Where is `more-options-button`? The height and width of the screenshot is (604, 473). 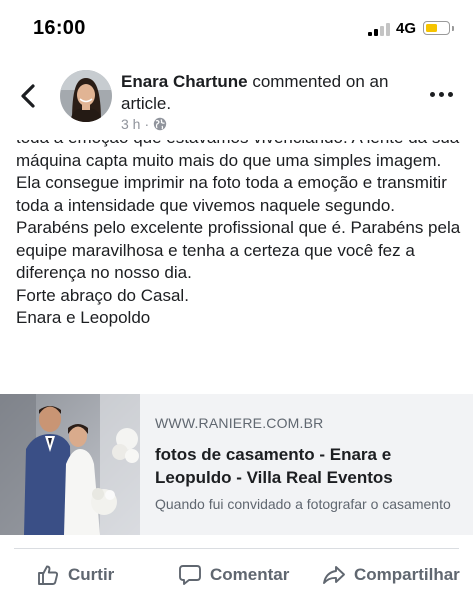 more-options-button is located at coordinates (443, 97).